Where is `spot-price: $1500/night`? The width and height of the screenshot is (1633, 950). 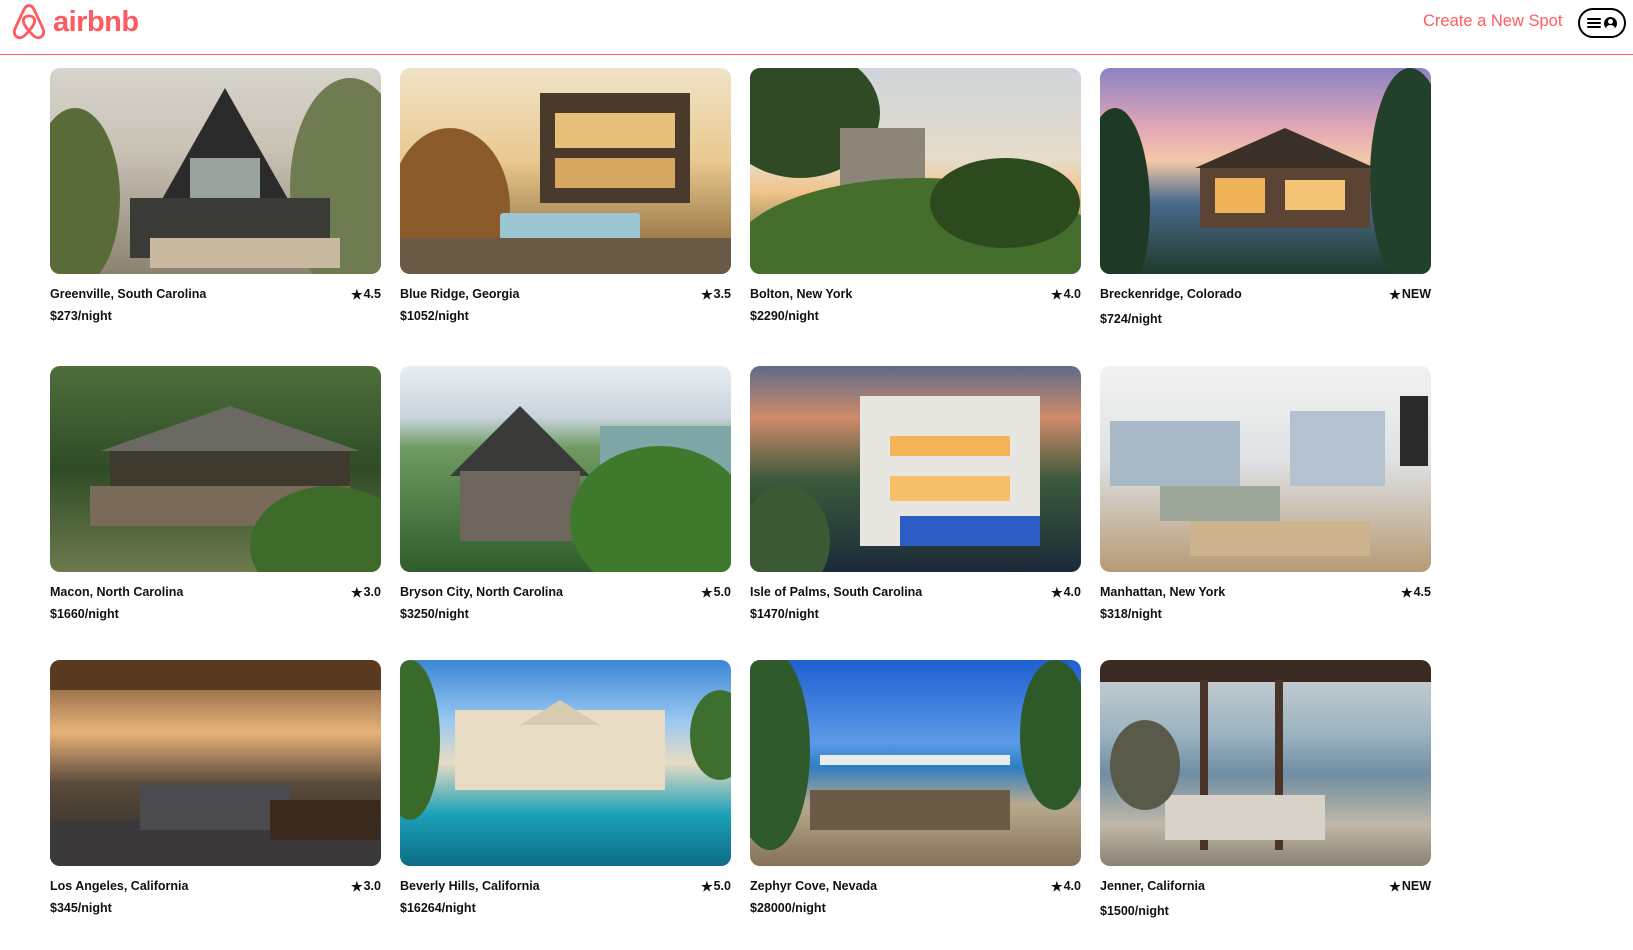
spot-price: $1500/night is located at coordinates (1134, 911).